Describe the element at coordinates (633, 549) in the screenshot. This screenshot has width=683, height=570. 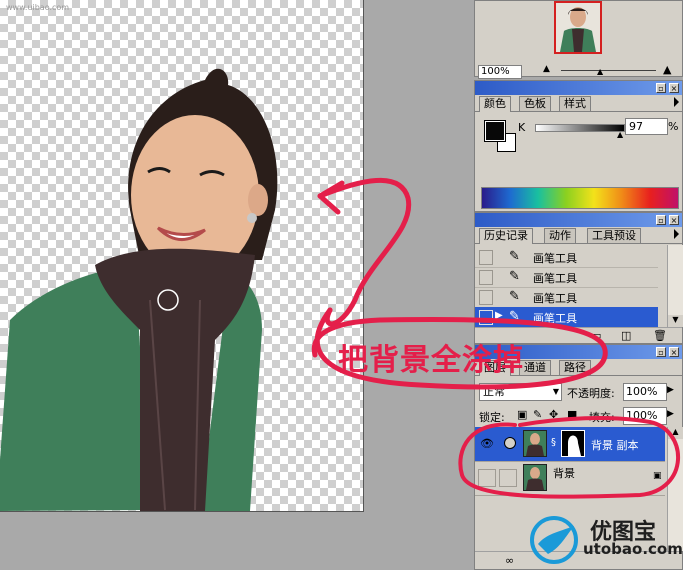
I see `watermark-en: utobao.com` at that location.